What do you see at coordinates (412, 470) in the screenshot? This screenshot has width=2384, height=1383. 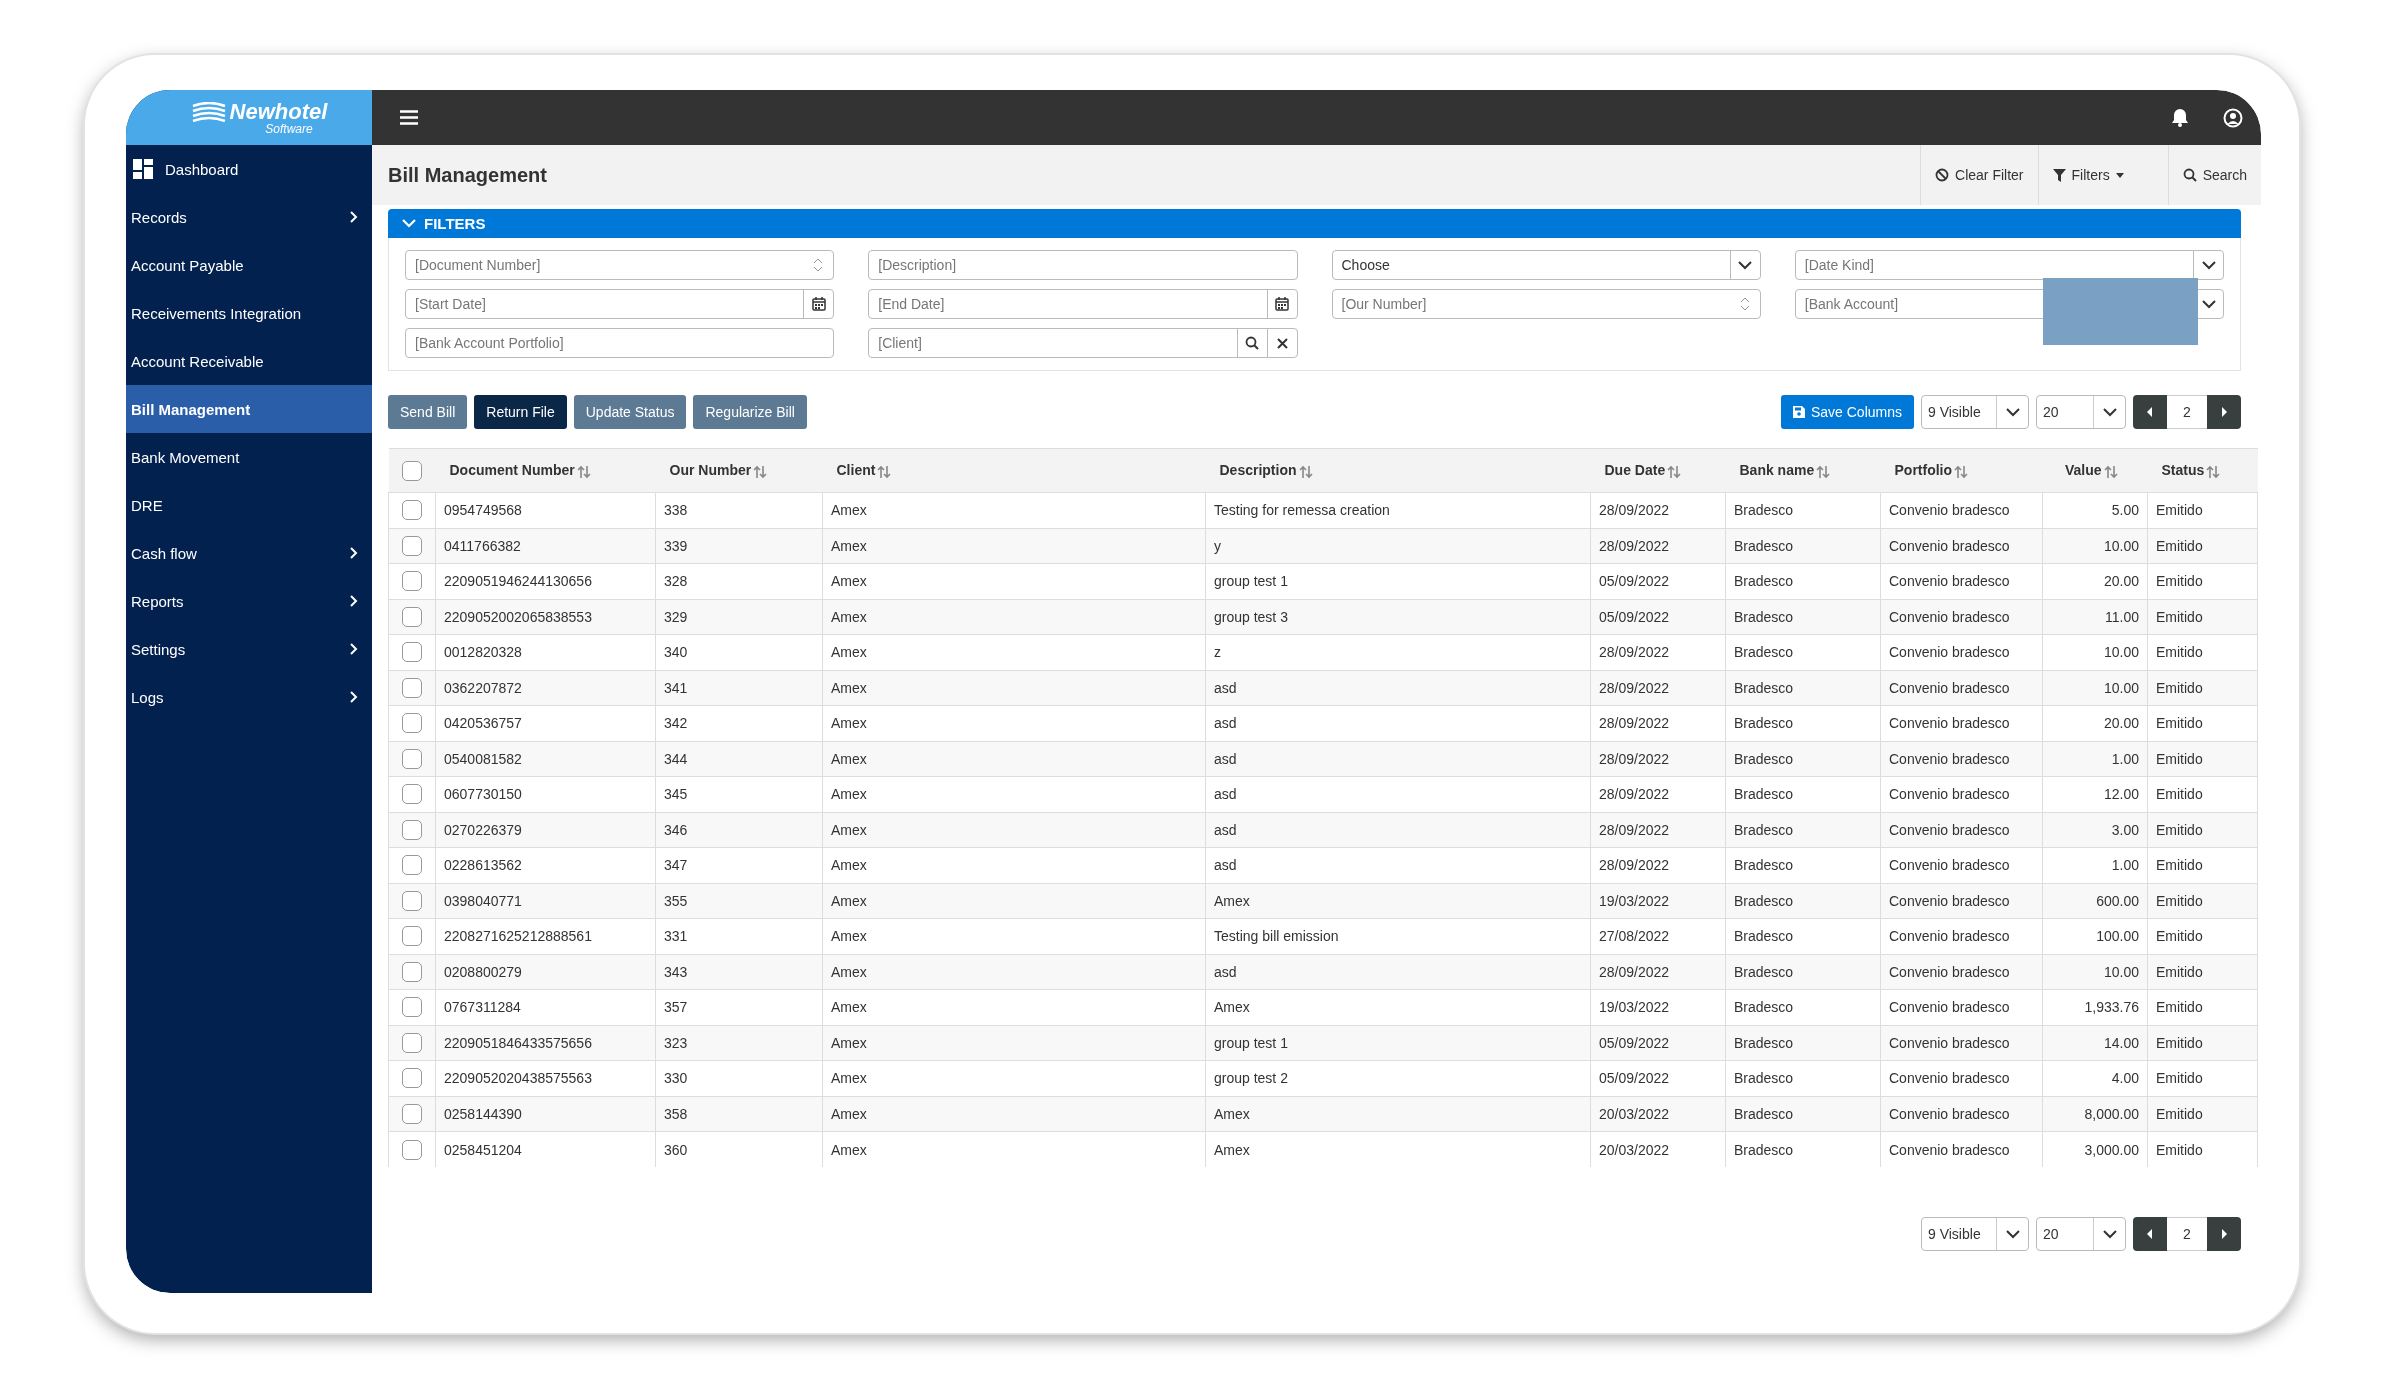 I see `select-all-checkbox` at bounding box center [412, 470].